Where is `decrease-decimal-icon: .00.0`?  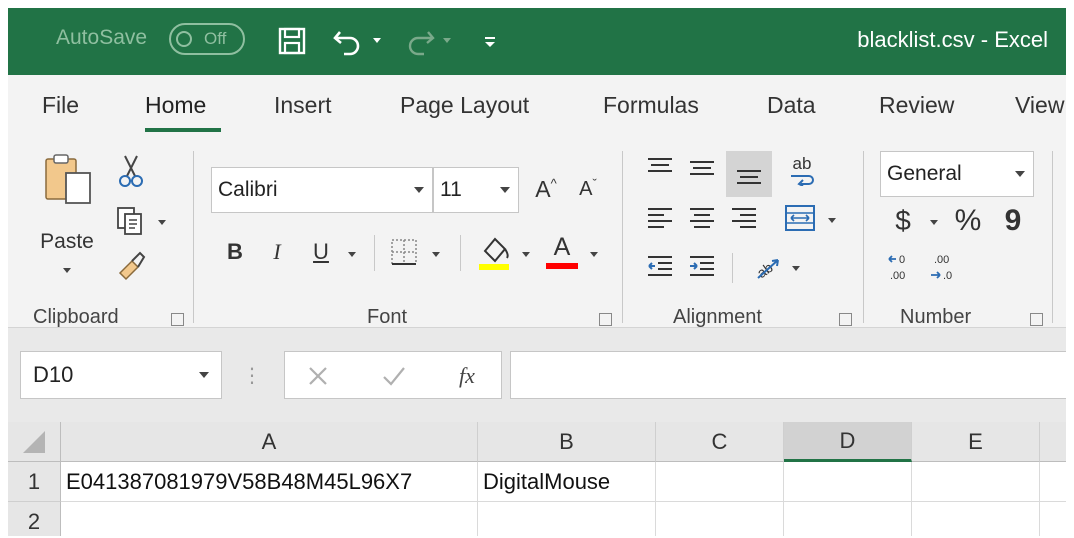
decrease-decimal-icon: .00.0 is located at coordinates (944, 268).